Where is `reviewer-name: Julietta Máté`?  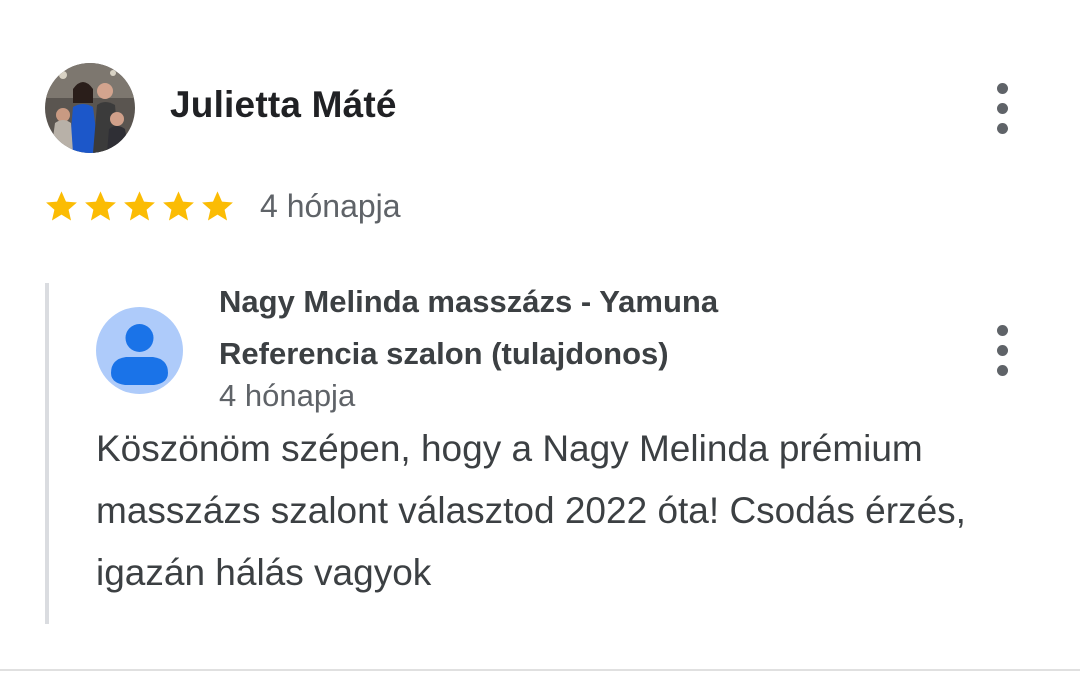 reviewer-name: Julietta Máté is located at coordinates (283, 105).